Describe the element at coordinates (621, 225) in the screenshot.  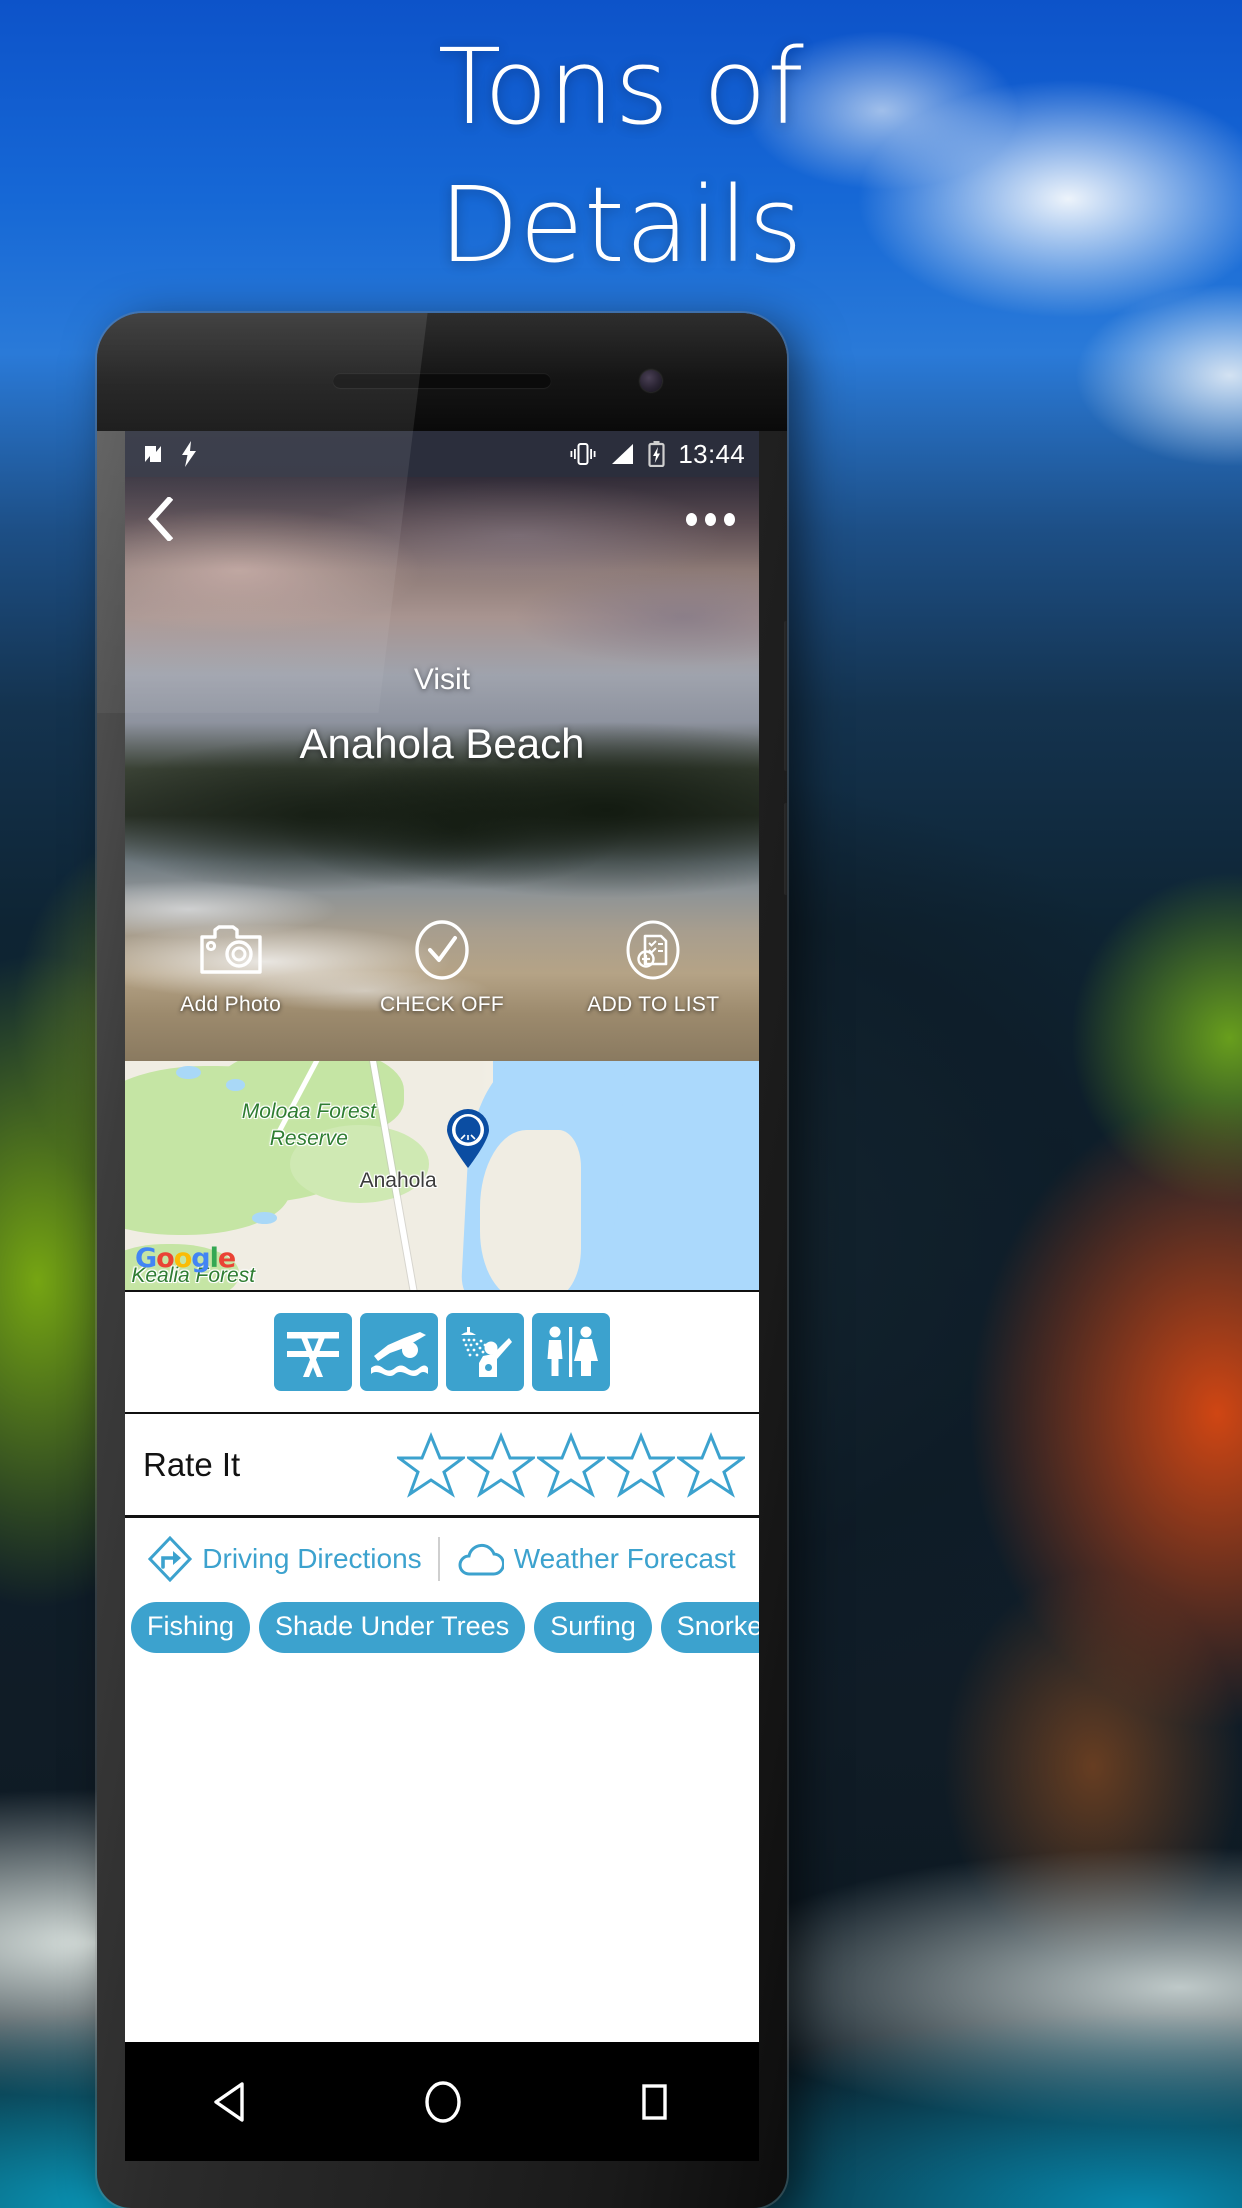
I see `promo-headline-line2: Details` at that location.